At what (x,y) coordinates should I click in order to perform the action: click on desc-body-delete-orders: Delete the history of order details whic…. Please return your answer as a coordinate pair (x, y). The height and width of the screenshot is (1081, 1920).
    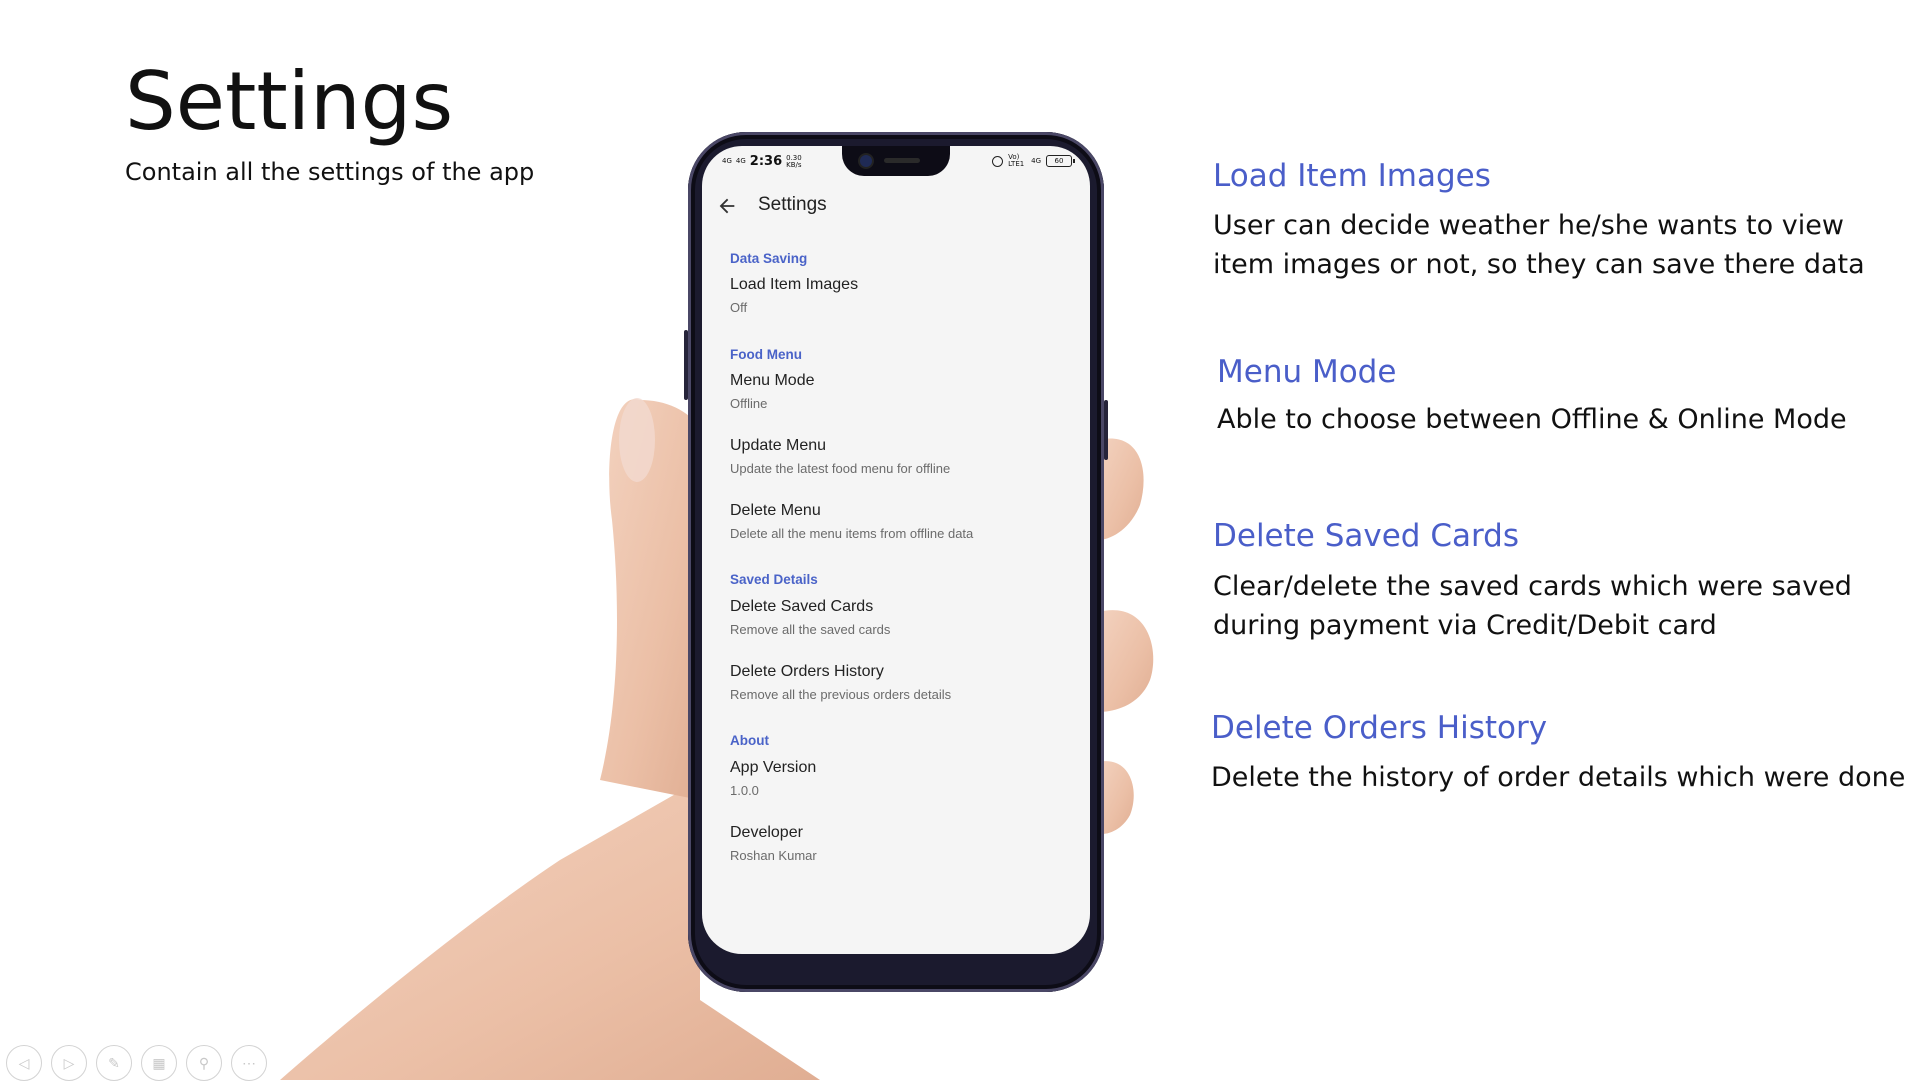
    Looking at the image, I should click on (1558, 777).